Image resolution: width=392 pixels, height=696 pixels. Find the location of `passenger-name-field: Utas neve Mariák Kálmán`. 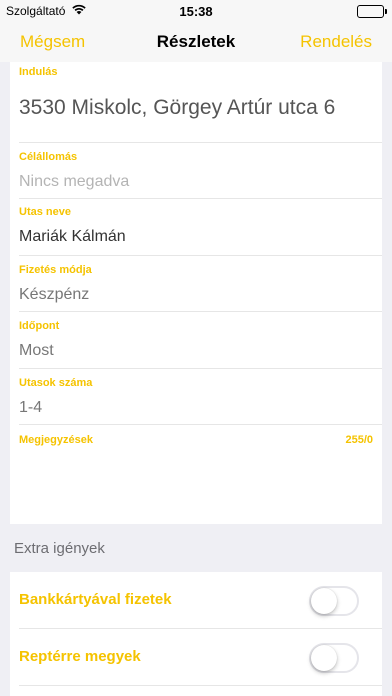

passenger-name-field: Utas neve Mariák Kálmán is located at coordinates (196, 226).